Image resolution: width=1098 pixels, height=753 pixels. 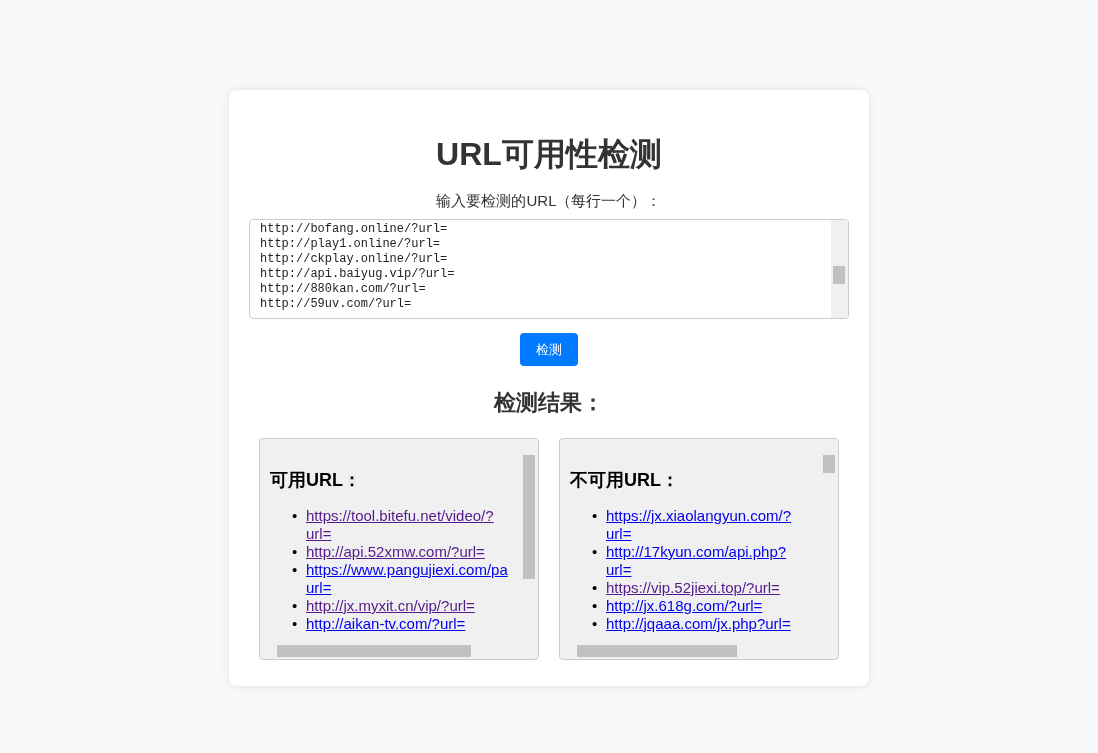 What do you see at coordinates (390, 606) in the screenshot?
I see `url-link: http://jx.myxit.cn/vip/?url=` at bounding box center [390, 606].